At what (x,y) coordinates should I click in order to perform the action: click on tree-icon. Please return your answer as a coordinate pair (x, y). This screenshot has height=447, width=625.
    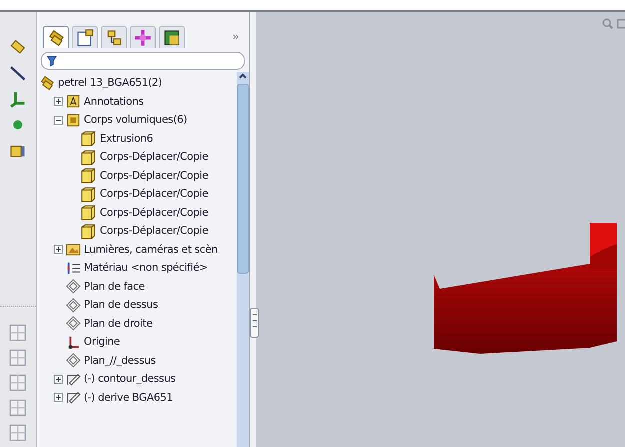
    Looking at the image, I should click on (56, 37).